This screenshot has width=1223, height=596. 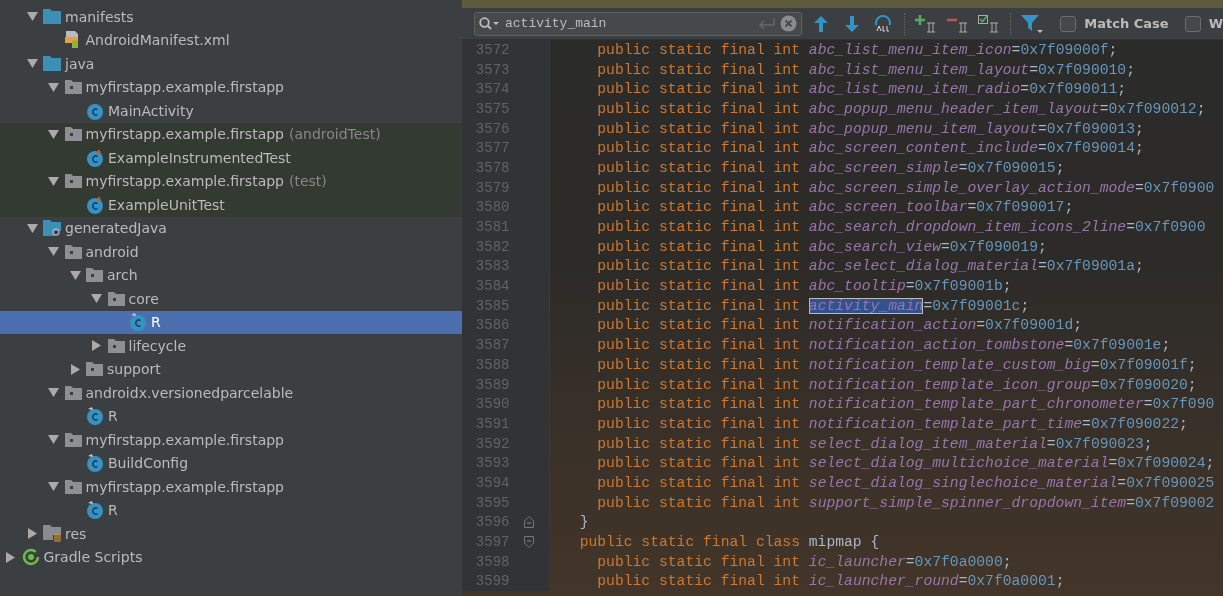 What do you see at coordinates (231, 40) in the screenshot?
I see `tree-item: AndroidManifest.xml` at bounding box center [231, 40].